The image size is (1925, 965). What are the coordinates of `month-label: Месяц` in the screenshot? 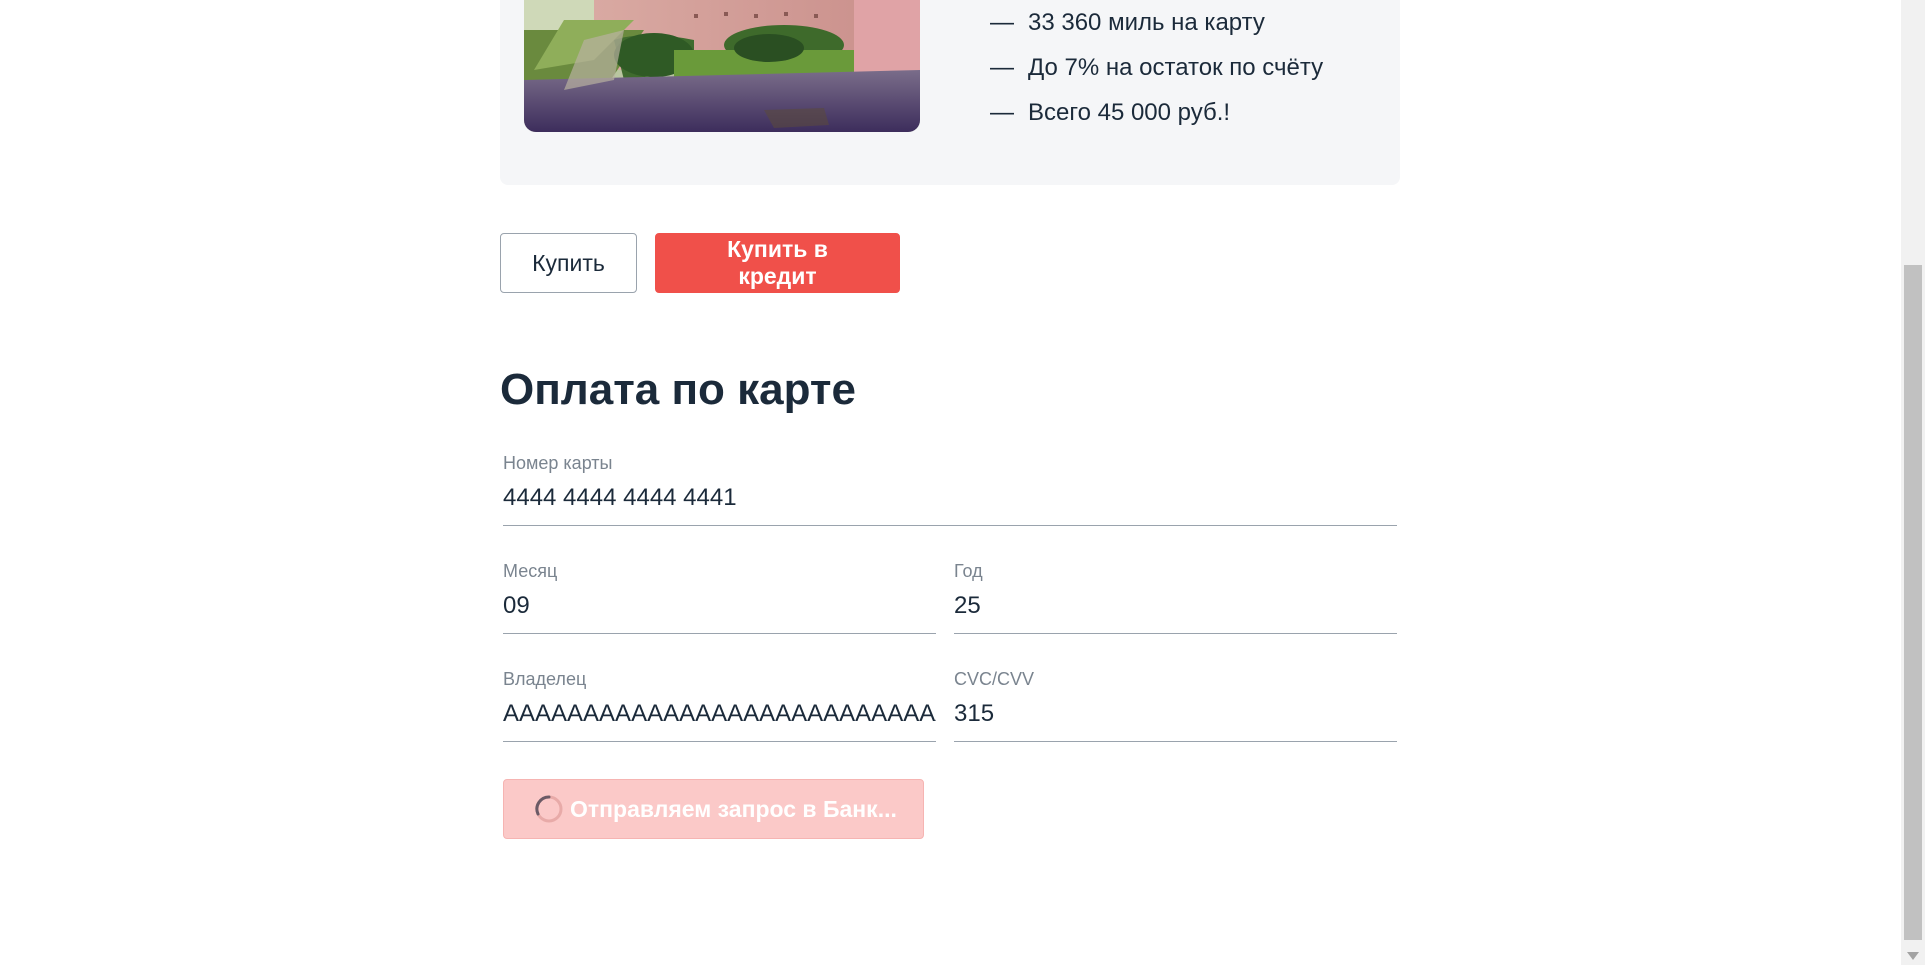 It's located at (530, 571).